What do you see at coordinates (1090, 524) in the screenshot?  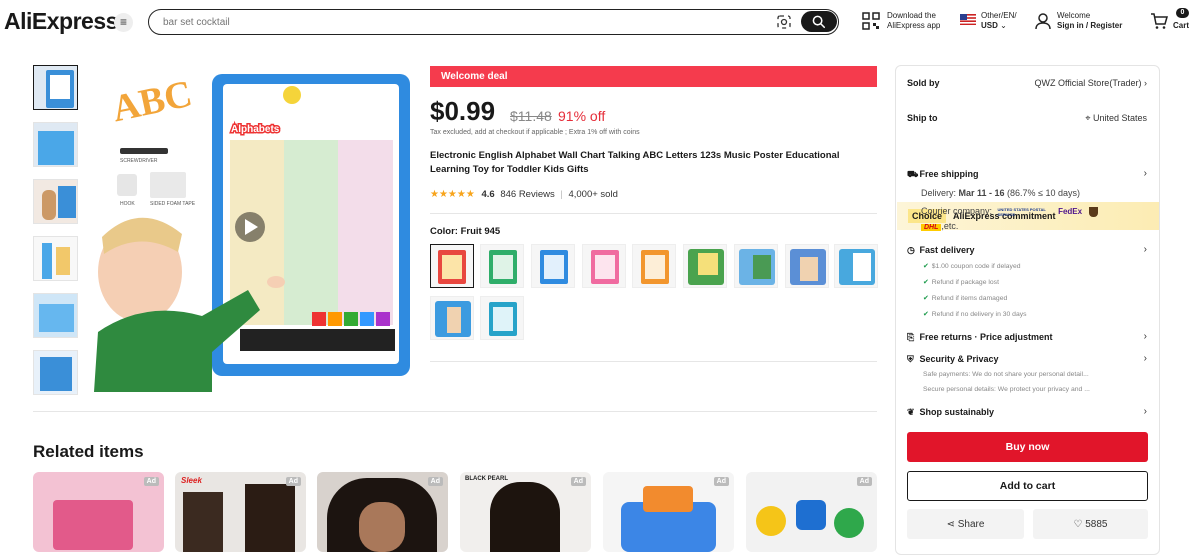 I see `wishlist-button: ♡ 5885` at bounding box center [1090, 524].